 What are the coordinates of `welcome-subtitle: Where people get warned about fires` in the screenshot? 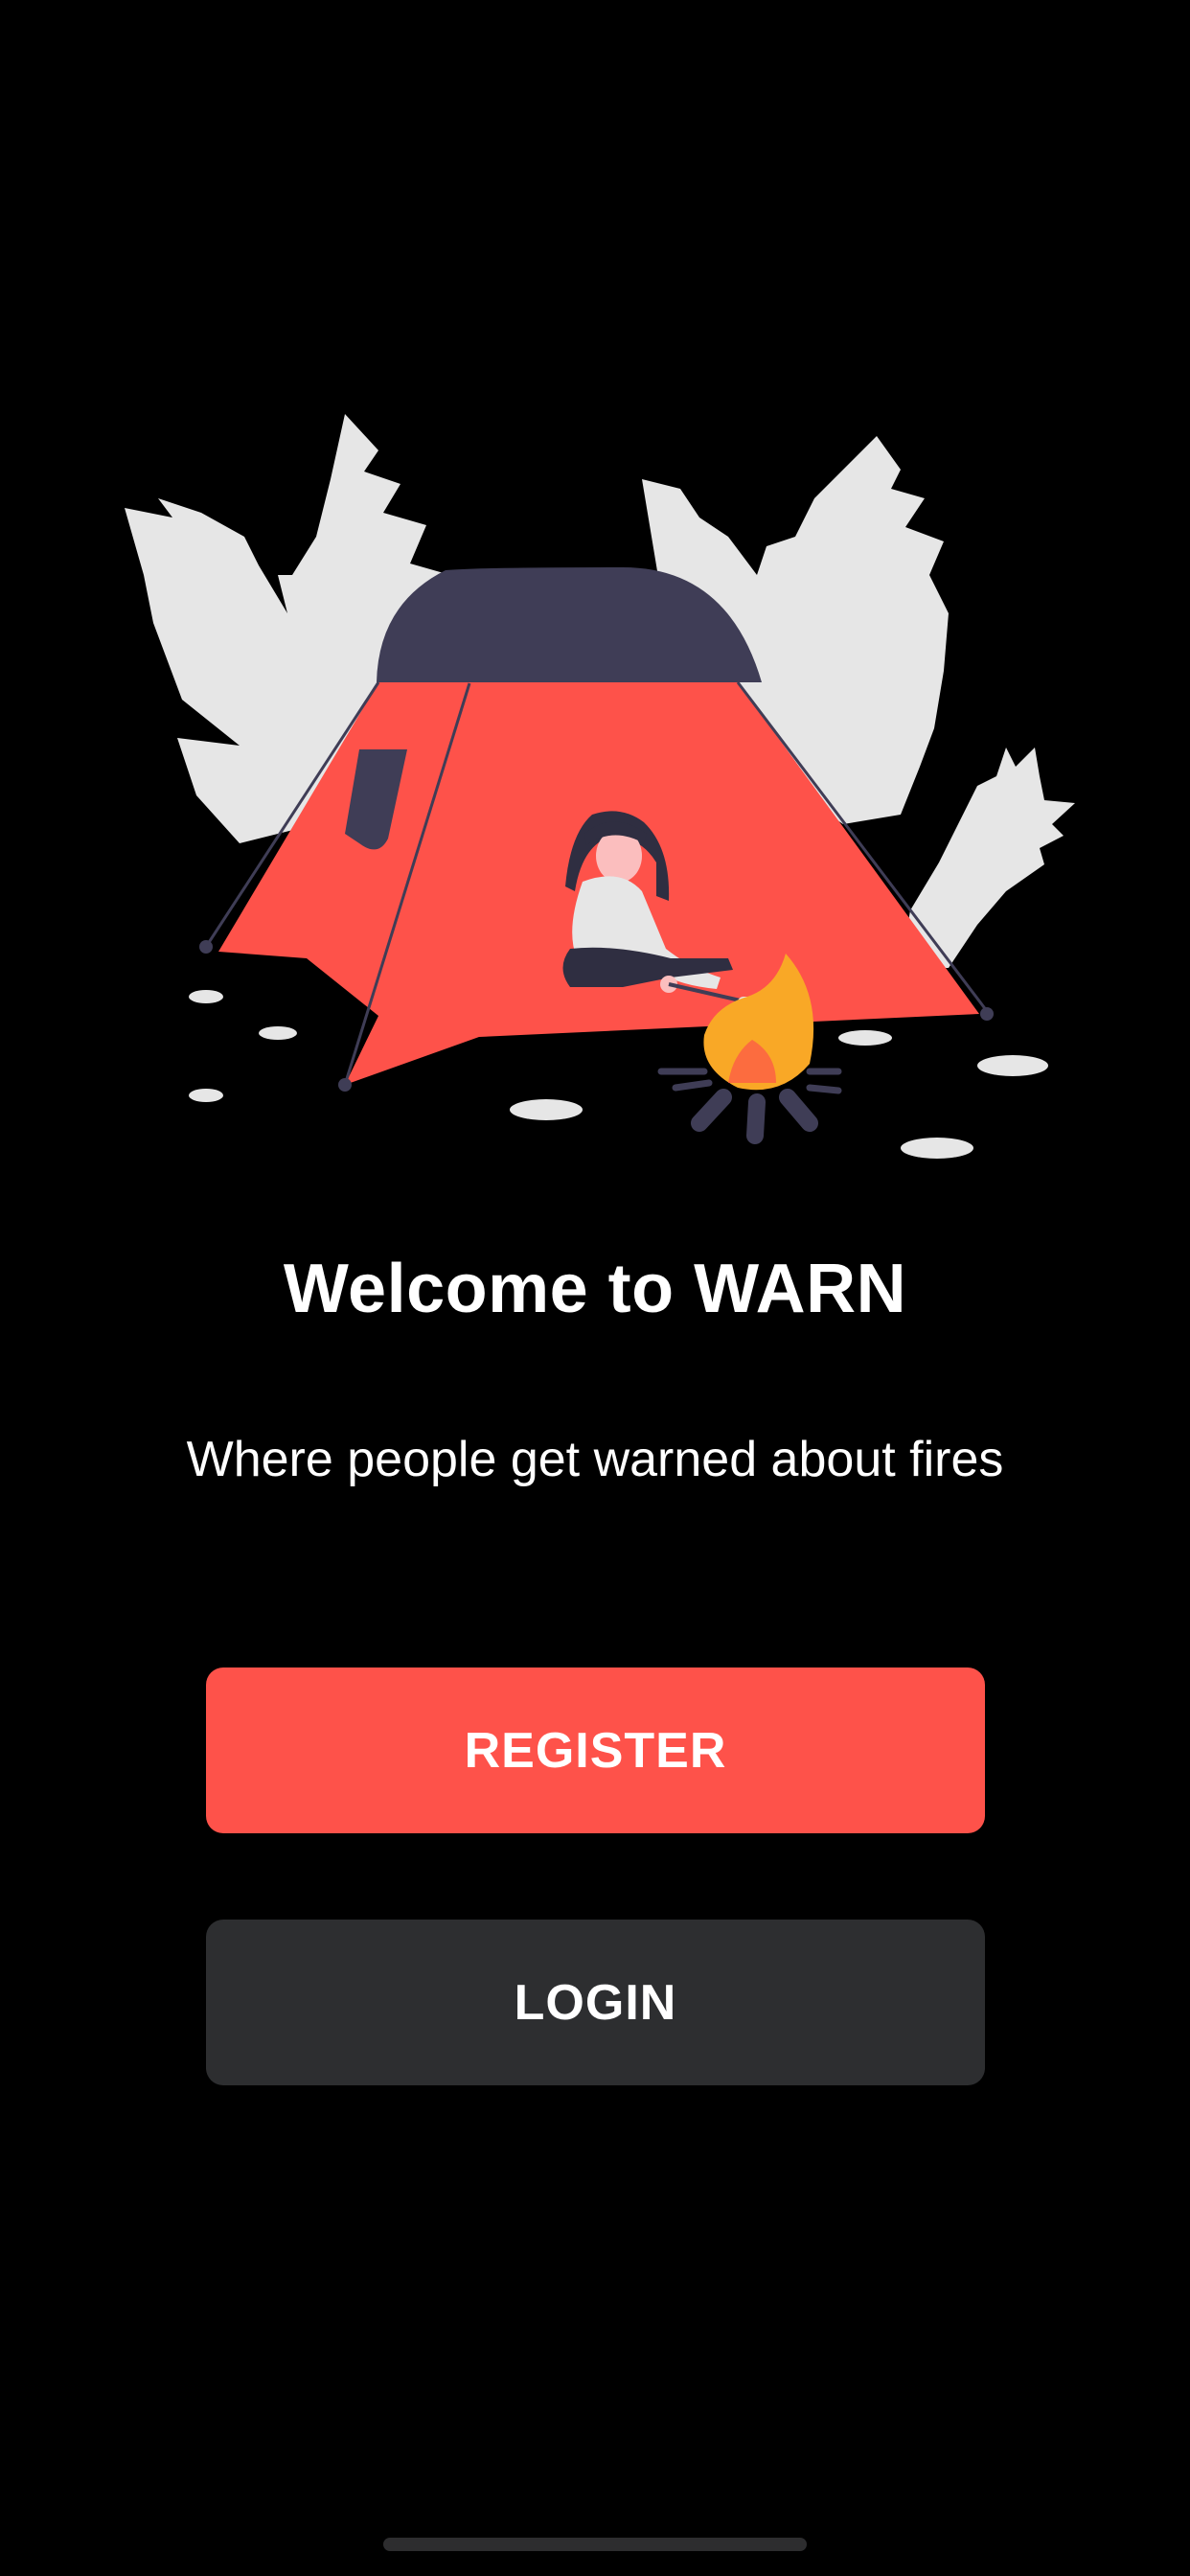 It's located at (595, 1459).